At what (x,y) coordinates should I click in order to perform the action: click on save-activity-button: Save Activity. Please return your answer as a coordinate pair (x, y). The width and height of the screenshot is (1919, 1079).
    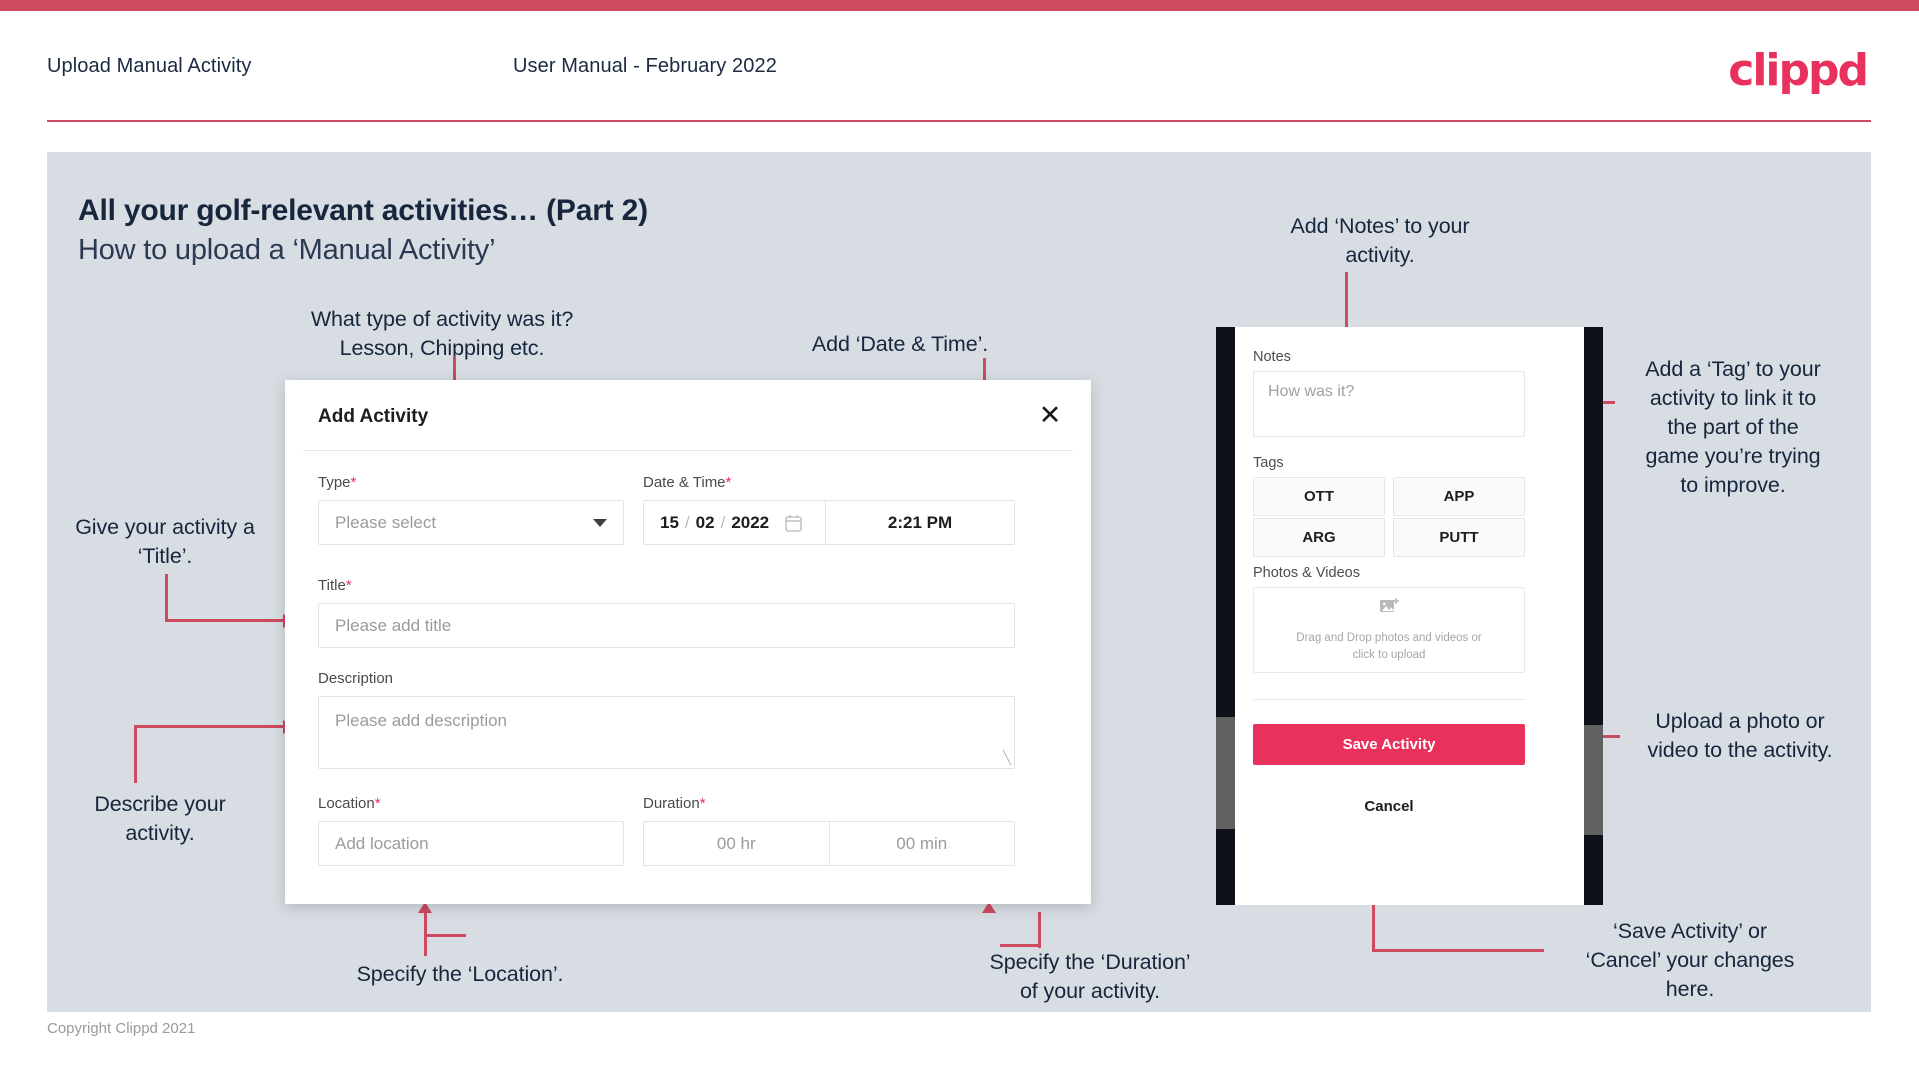
    Looking at the image, I should click on (1389, 744).